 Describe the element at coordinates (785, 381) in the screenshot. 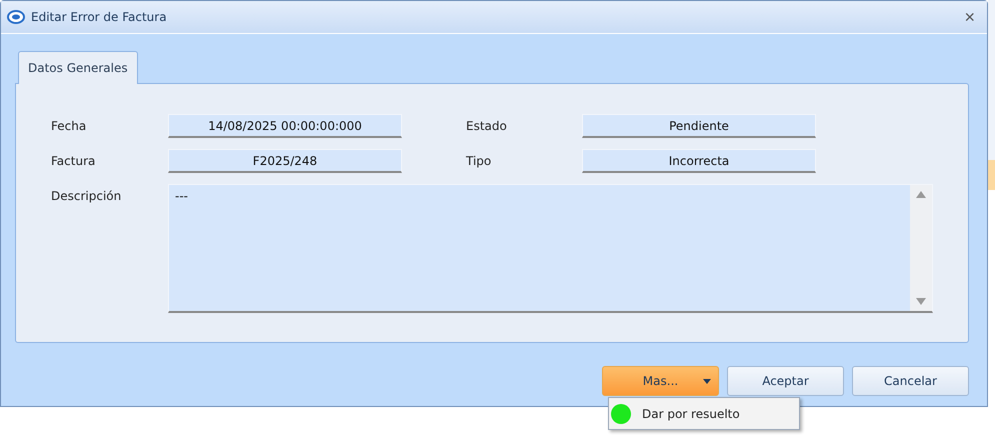

I see `dialog-button: Aceptar` at that location.